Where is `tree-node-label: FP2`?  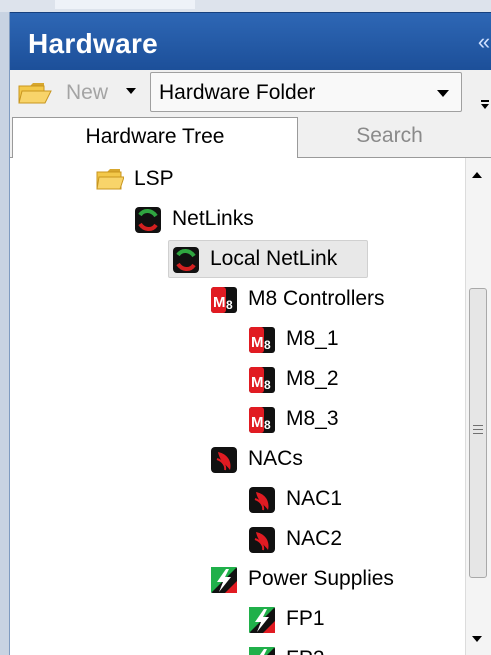
tree-node-label: FP2 is located at coordinates (305, 650).